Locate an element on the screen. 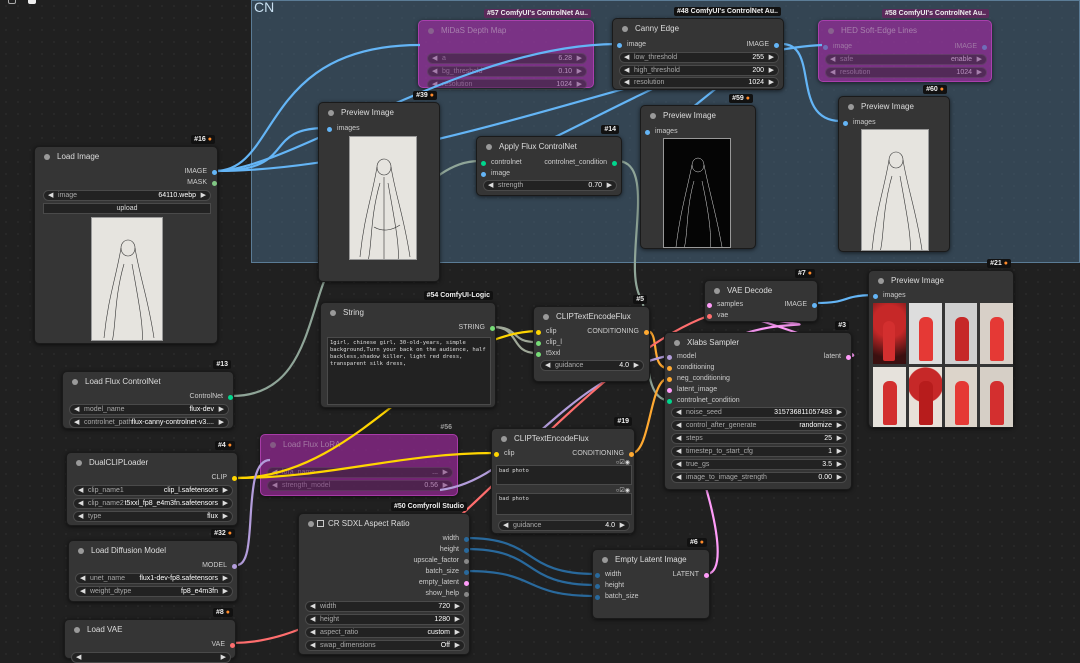 The width and height of the screenshot is (1080, 663). widget-timestep-to-start-cfg: ◀ timestep_to_start_cfg 1 ▶ is located at coordinates (759, 451).